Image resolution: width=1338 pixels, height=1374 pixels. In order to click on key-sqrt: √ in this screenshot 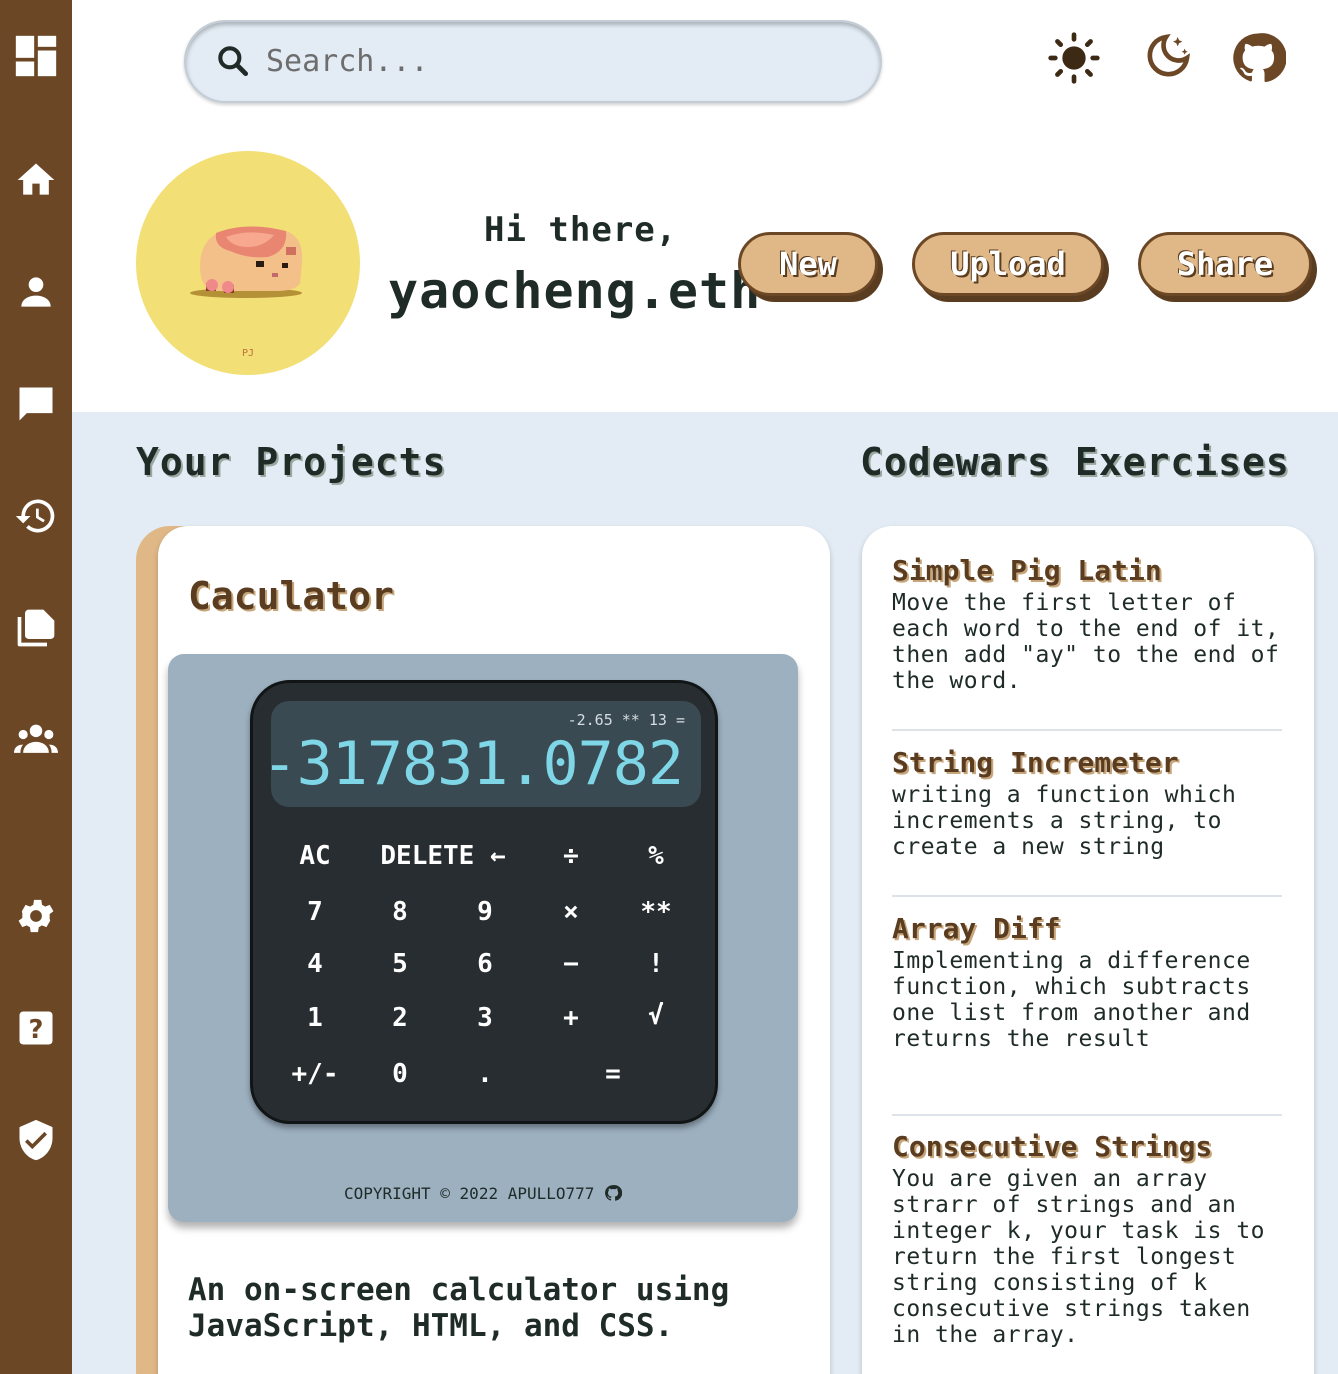, I will do `click(656, 1016)`.